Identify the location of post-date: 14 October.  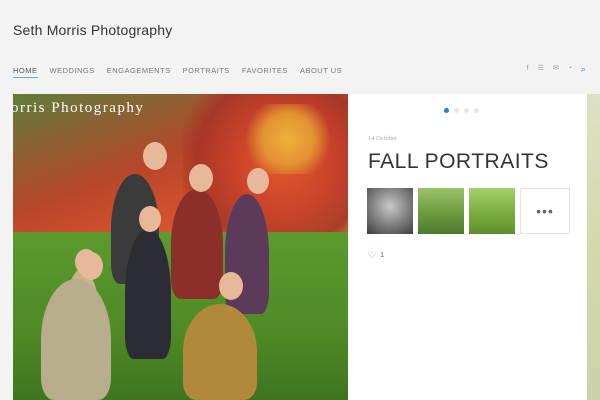
(383, 138).